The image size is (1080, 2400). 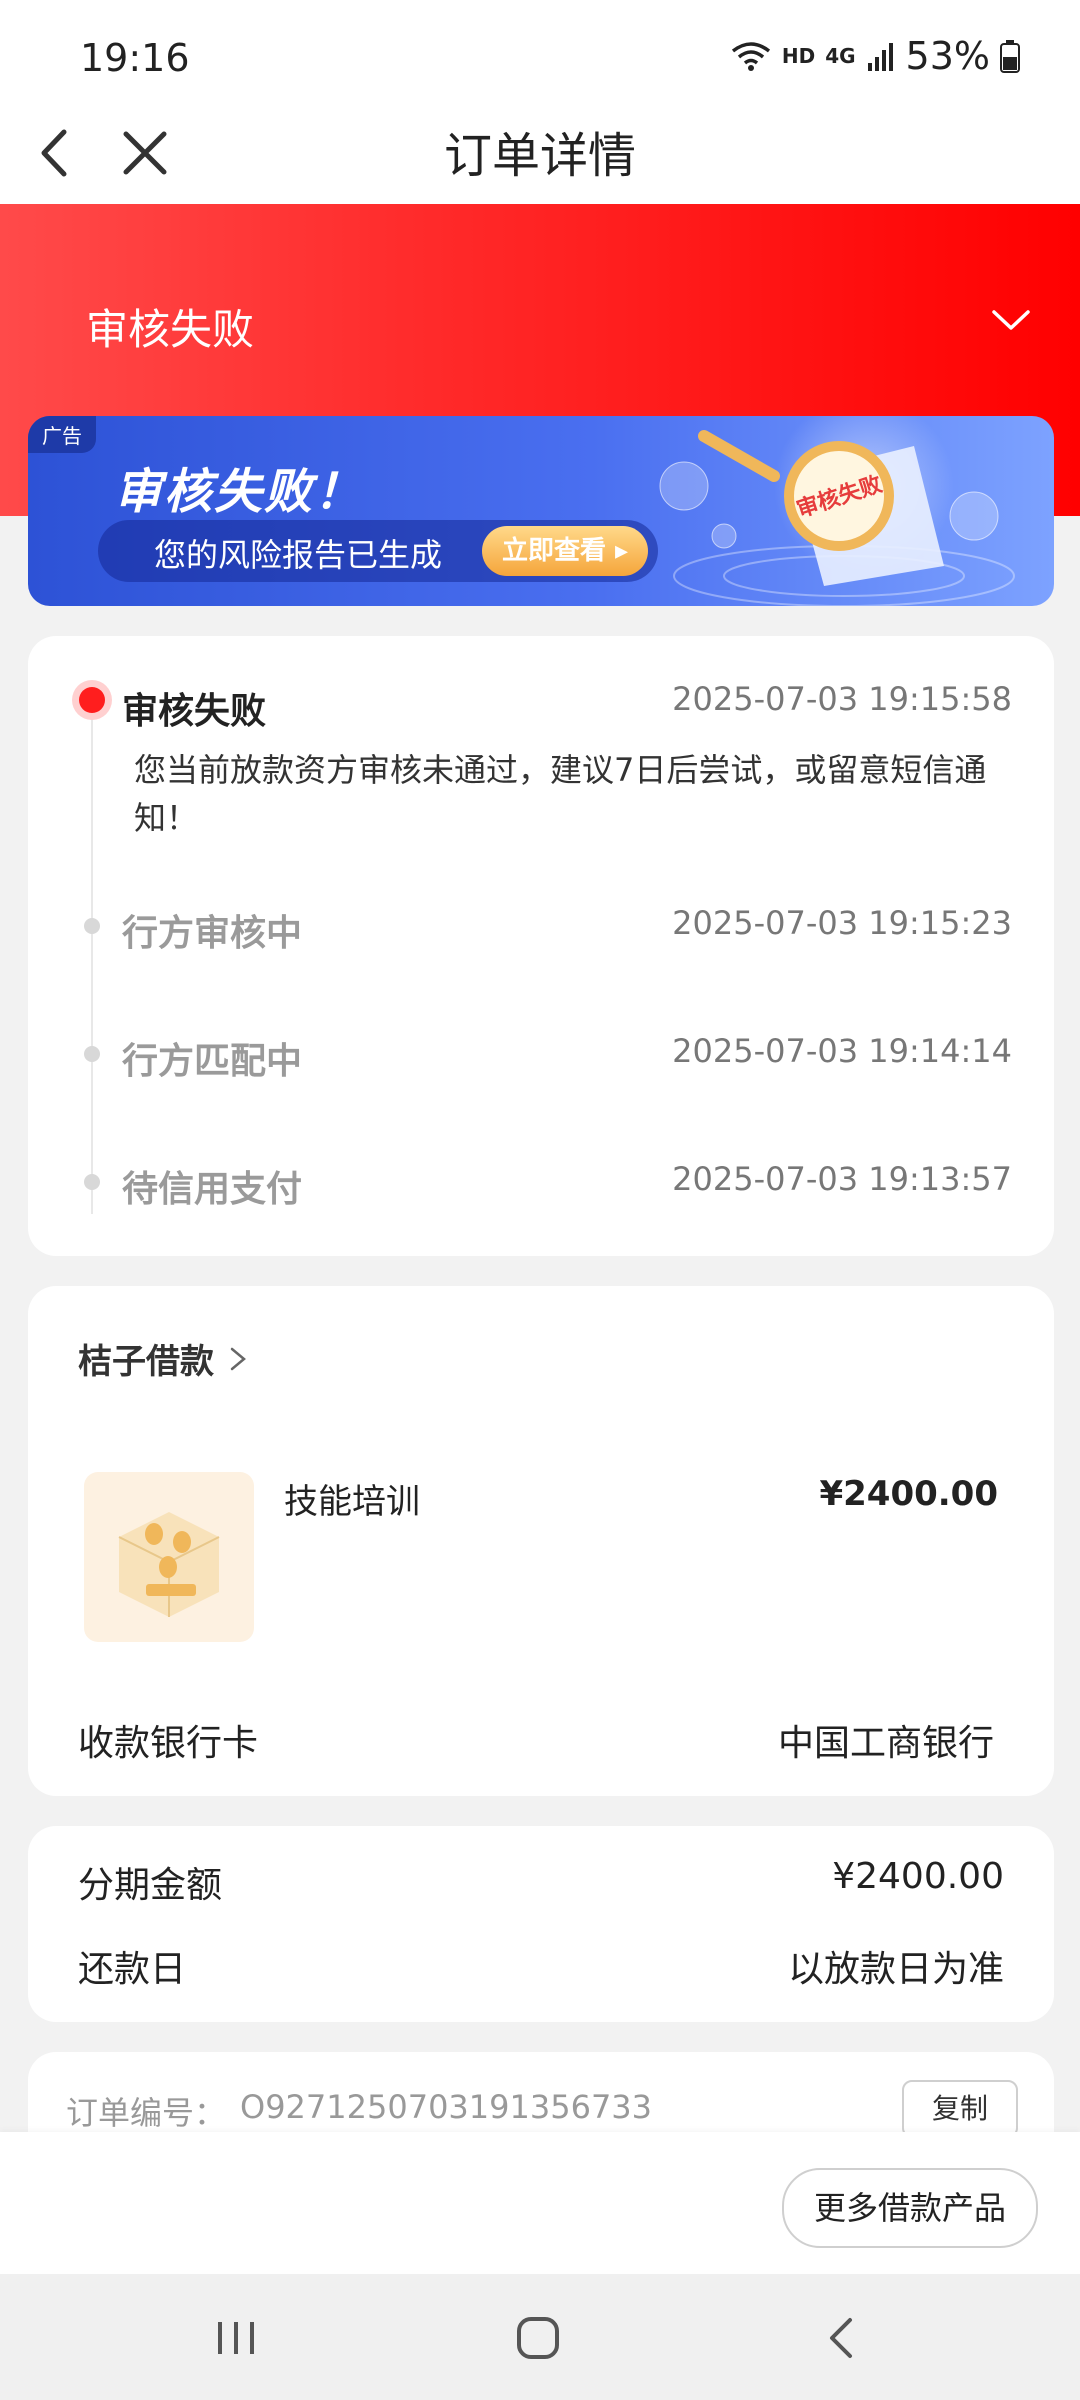 What do you see at coordinates (1010, 56) in the screenshot?
I see `battery-icon` at bounding box center [1010, 56].